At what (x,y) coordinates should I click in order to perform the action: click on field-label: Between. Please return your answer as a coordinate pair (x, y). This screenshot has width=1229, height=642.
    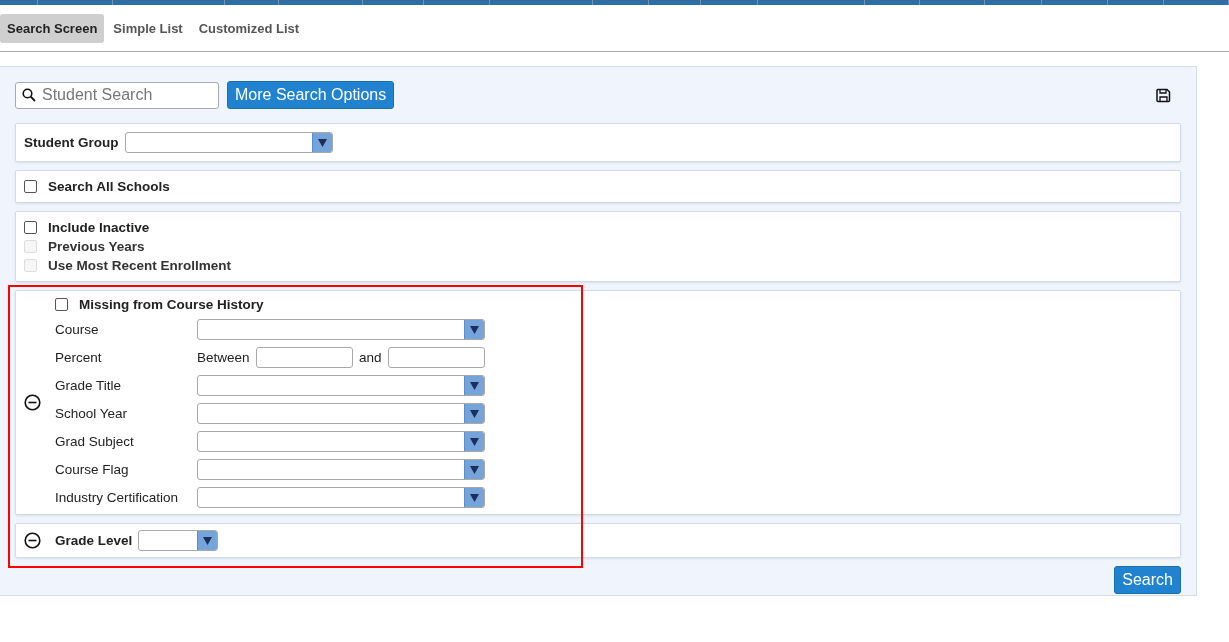
    Looking at the image, I should click on (223, 357).